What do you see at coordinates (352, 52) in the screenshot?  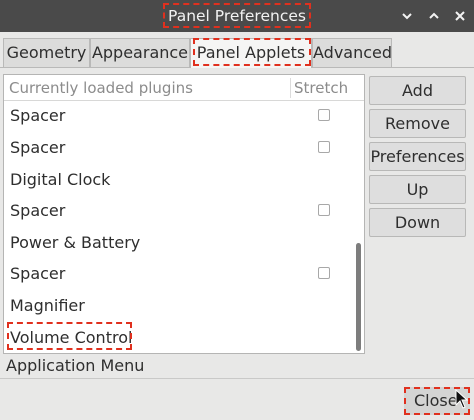 I see `tab-advanced: Advanced` at bounding box center [352, 52].